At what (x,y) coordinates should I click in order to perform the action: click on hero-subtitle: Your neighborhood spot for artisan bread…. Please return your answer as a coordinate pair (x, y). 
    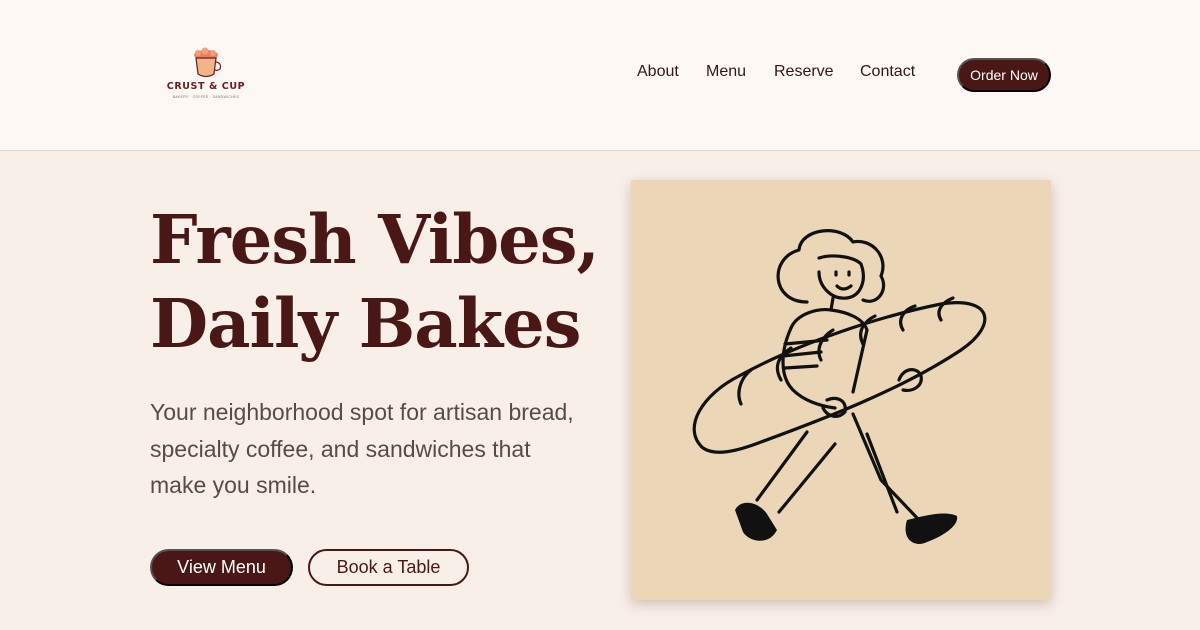
    Looking at the image, I should click on (362, 448).